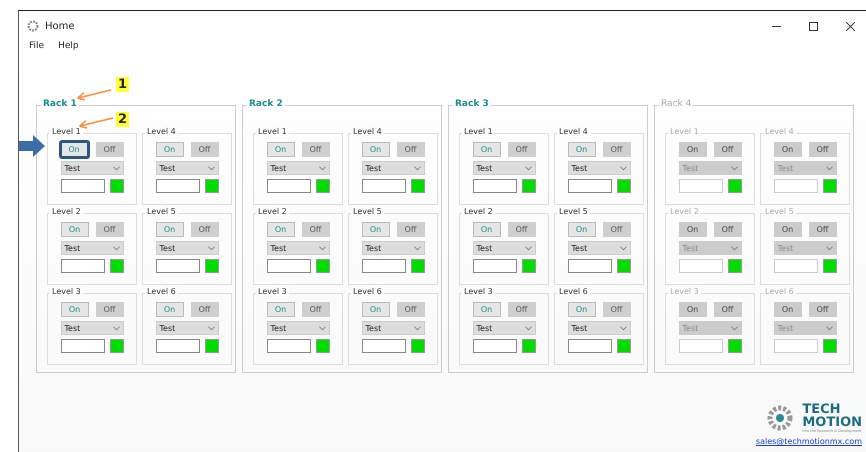 This screenshot has height=452, width=866. Describe the element at coordinates (36, 46) in the screenshot. I see `menu-item: File` at that location.